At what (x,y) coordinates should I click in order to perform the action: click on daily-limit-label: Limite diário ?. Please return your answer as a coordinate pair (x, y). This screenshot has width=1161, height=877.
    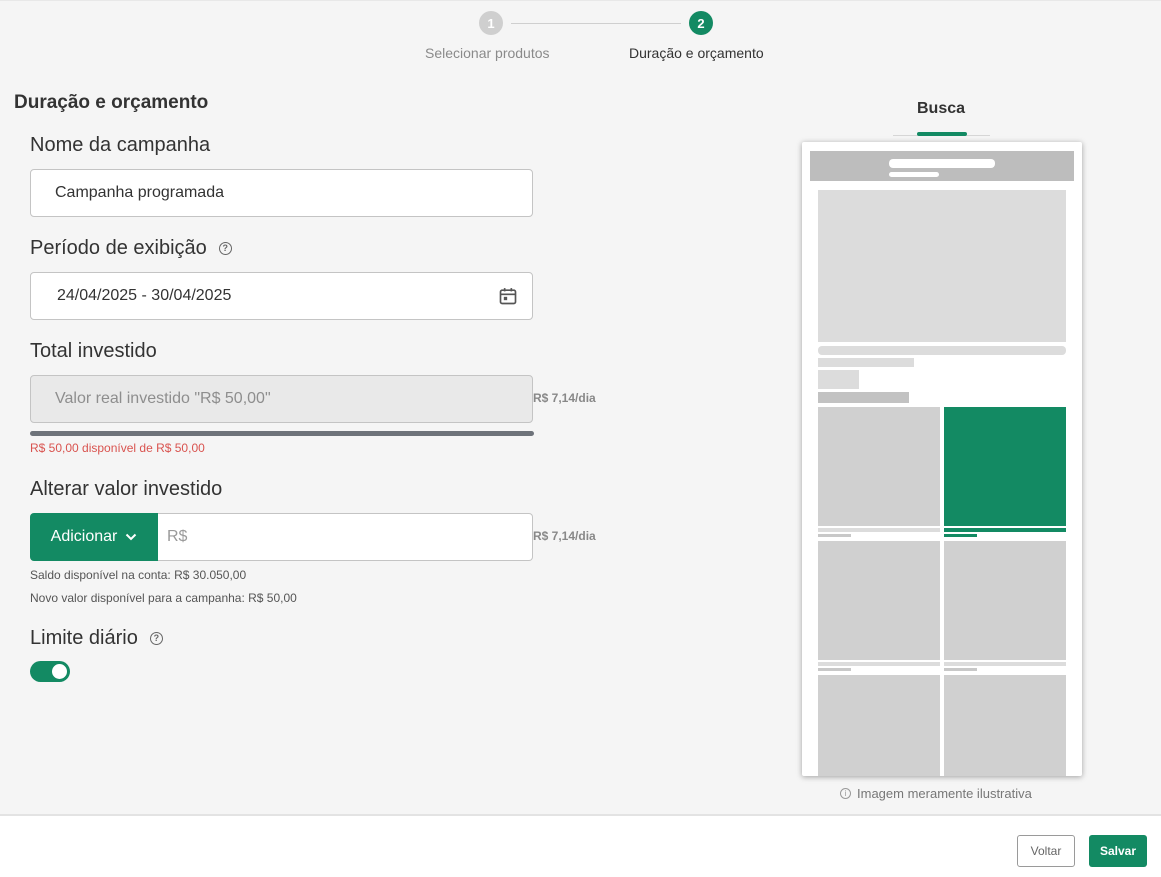
    Looking at the image, I should click on (96, 638).